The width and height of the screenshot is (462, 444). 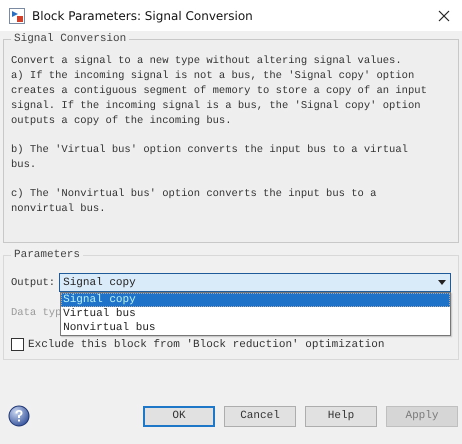 What do you see at coordinates (255, 300) in the screenshot?
I see `dropdown-option: Signal copy` at bounding box center [255, 300].